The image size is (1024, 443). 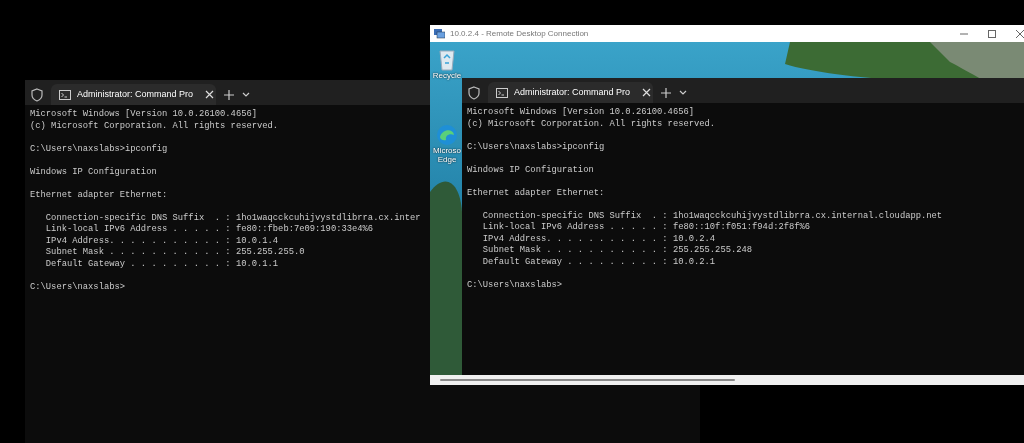 I want to click on desktop-icon-label: Edge, so click(x=447, y=159).